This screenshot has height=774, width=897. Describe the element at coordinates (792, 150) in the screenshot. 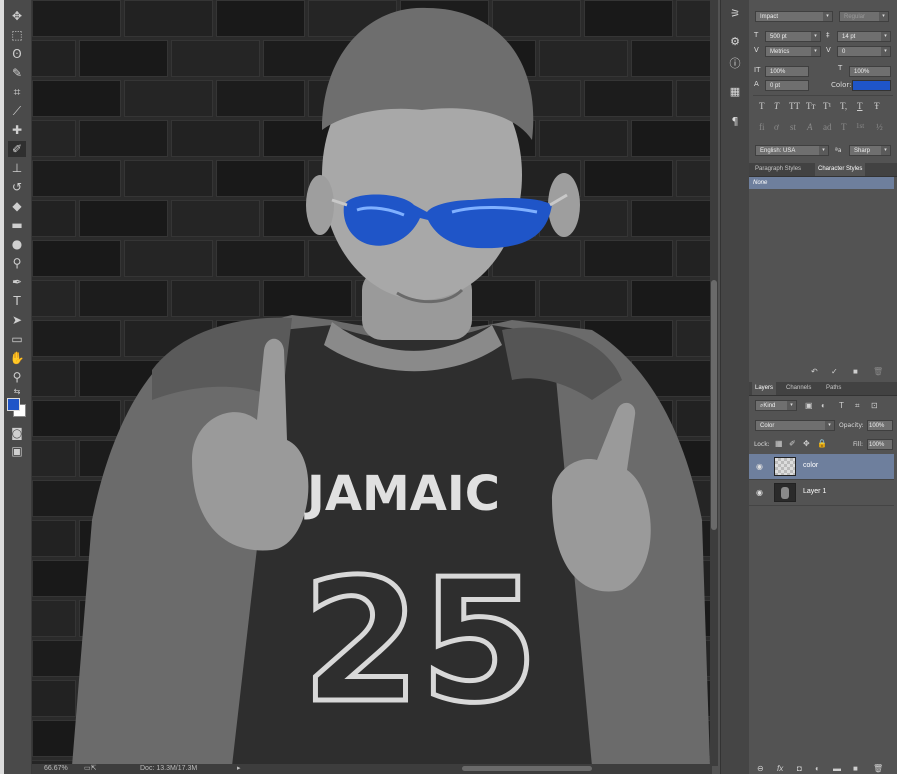

I see `language-select: English: USA ▾` at that location.